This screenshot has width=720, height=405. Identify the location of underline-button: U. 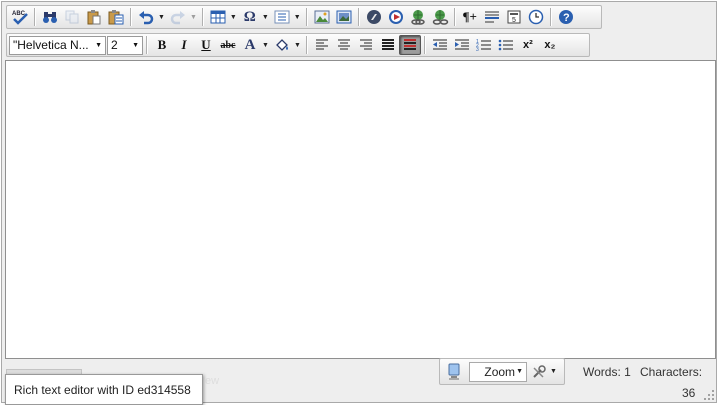
(206, 45).